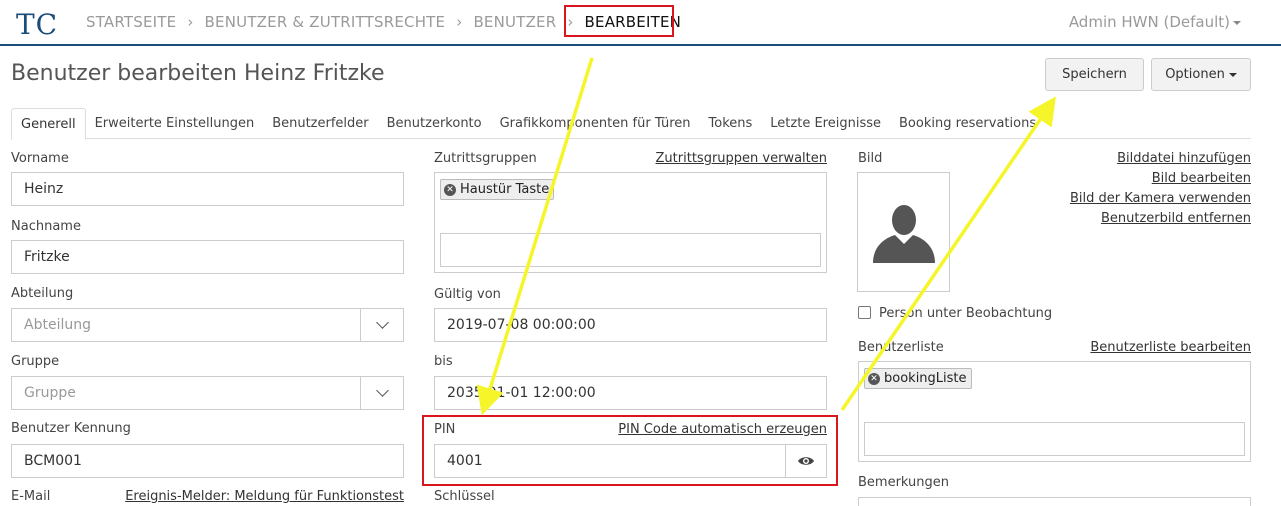 The height and width of the screenshot is (506, 1281). What do you see at coordinates (207, 189) in the screenshot?
I see `vorname-input: Heinz` at bounding box center [207, 189].